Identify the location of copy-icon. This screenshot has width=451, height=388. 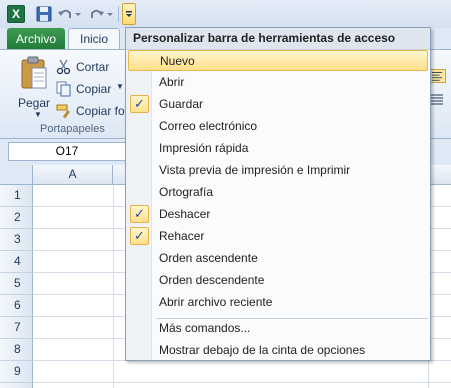
(63, 89).